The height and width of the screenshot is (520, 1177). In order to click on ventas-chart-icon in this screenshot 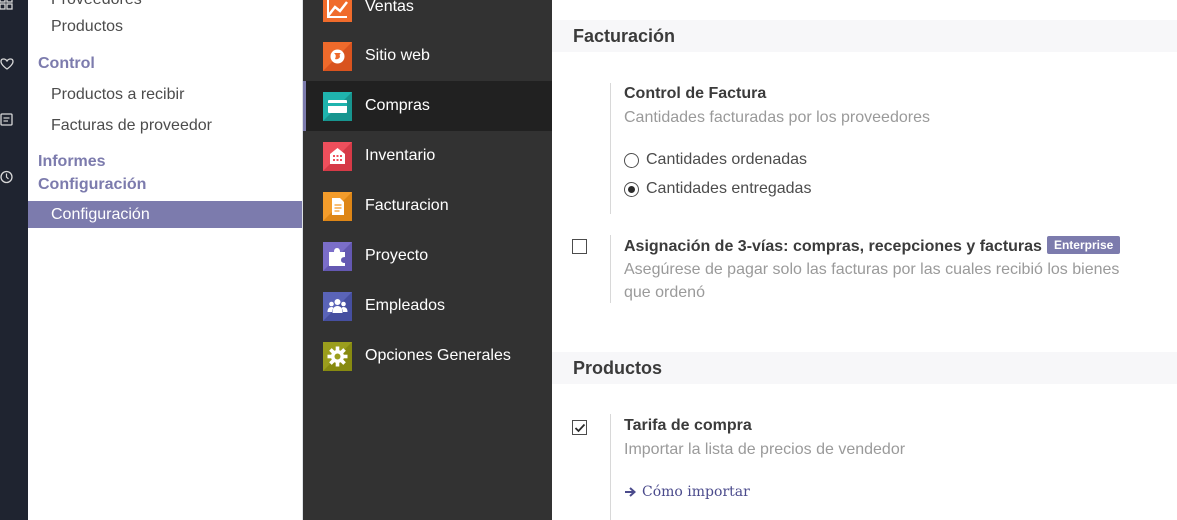, I will do `click(337, 11)`.